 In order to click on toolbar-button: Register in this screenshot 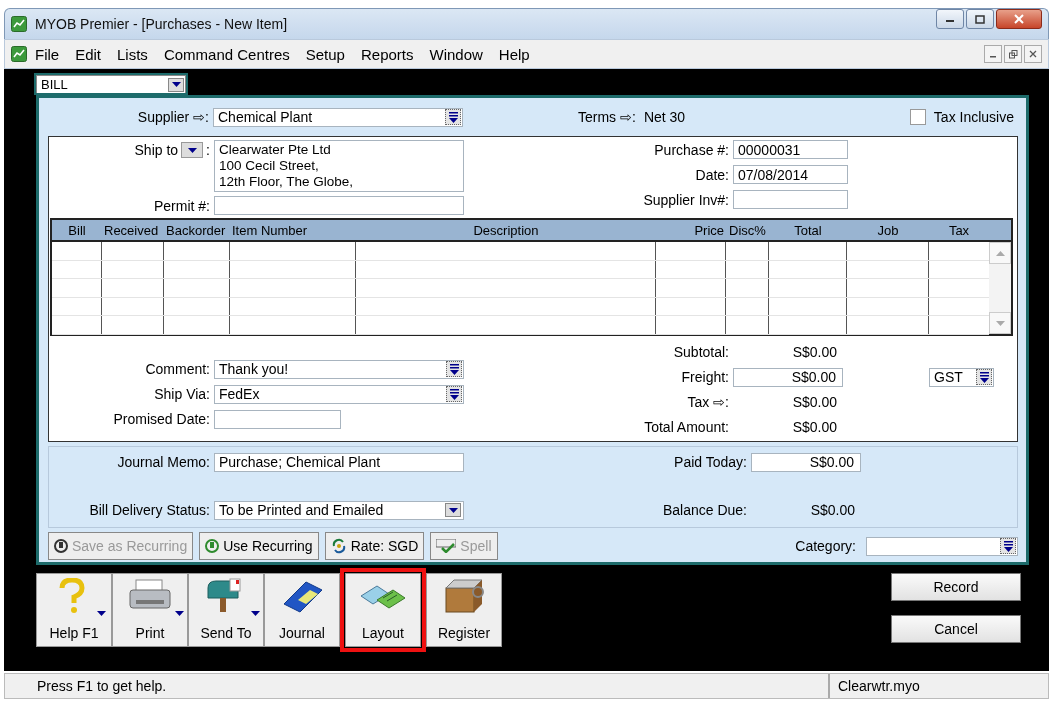, I will do `click(464, 610)`.